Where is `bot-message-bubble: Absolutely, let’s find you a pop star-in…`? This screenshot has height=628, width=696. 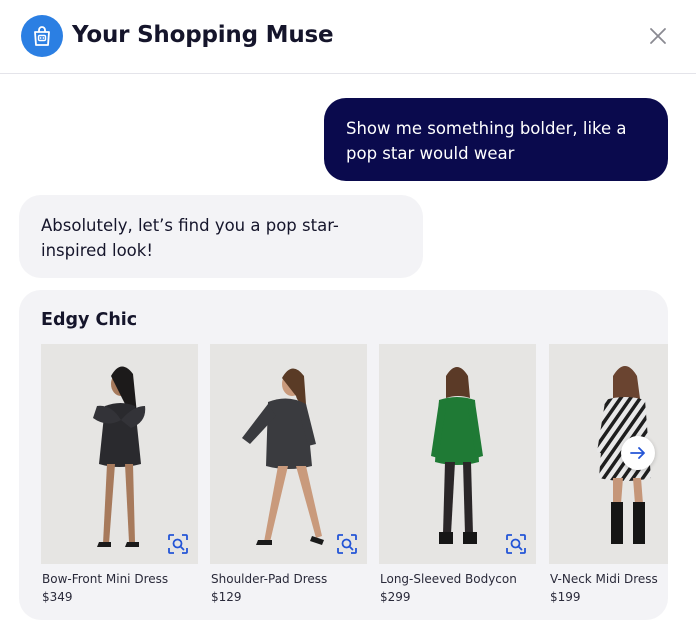
bot-message-bubble: Absolutely, let’s find you a pop star-in… is located at coordinates (221, 236).